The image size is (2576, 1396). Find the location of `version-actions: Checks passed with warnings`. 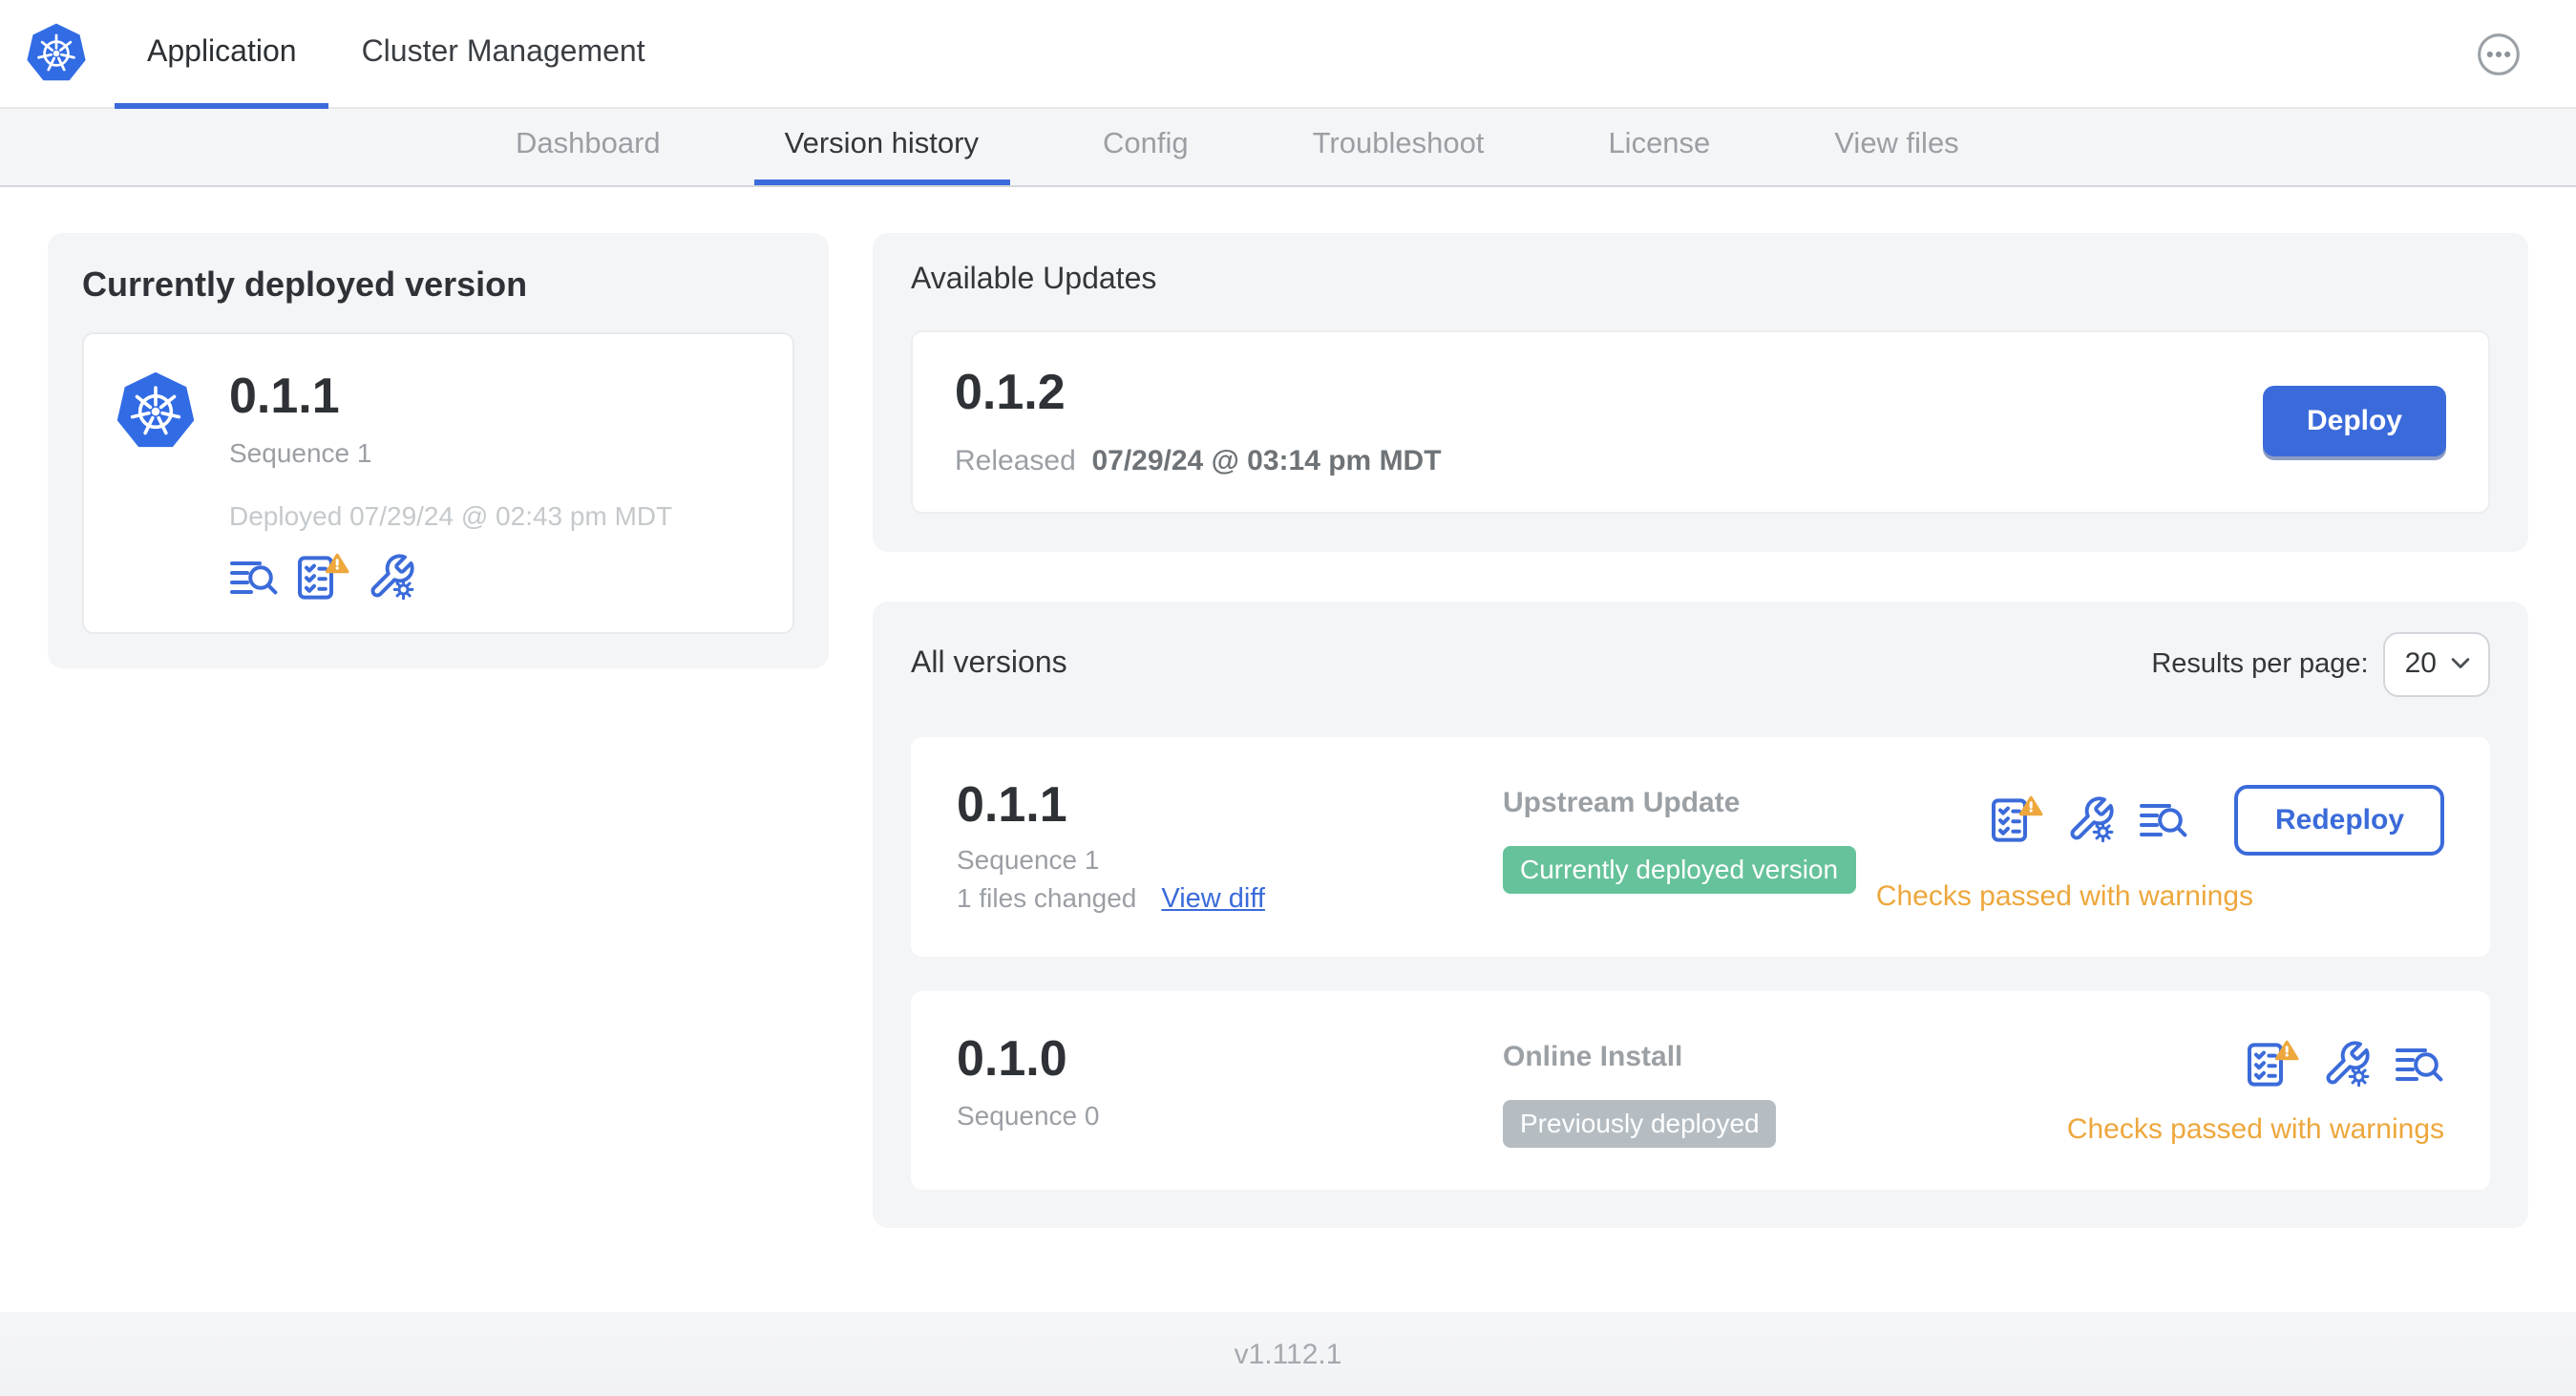

version-actions: Checks passed with warnings is located at coordinates (2255, 1088).